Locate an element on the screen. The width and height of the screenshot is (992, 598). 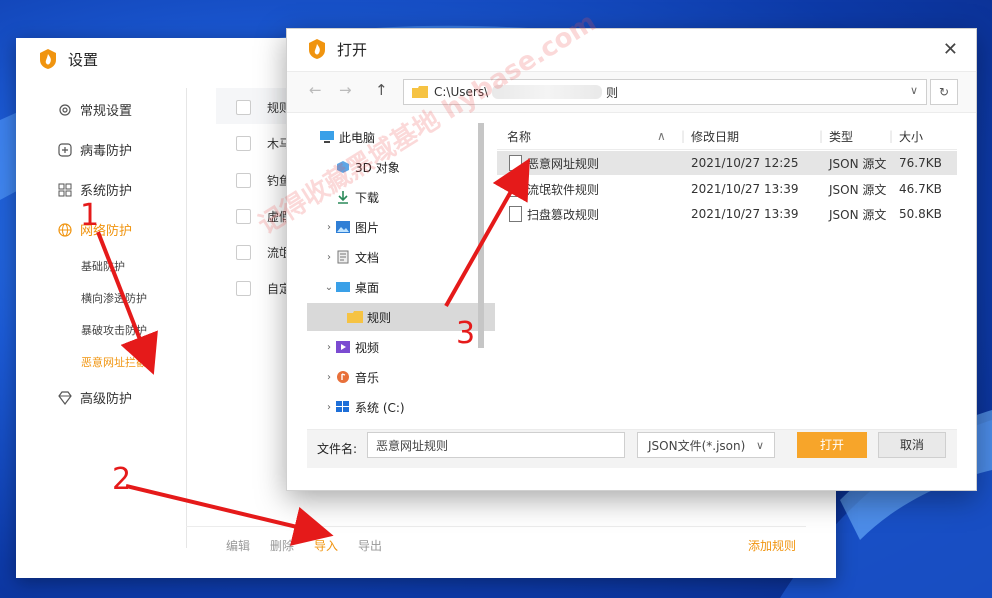
annotation-number-1: 1 is located at coordinates (90, 215).